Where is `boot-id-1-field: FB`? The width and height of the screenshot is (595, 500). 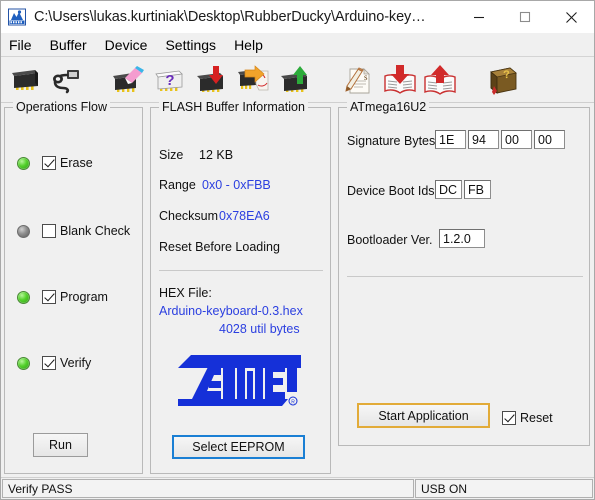
boot-id-1-field: FB is located at coordinates (477, 189).